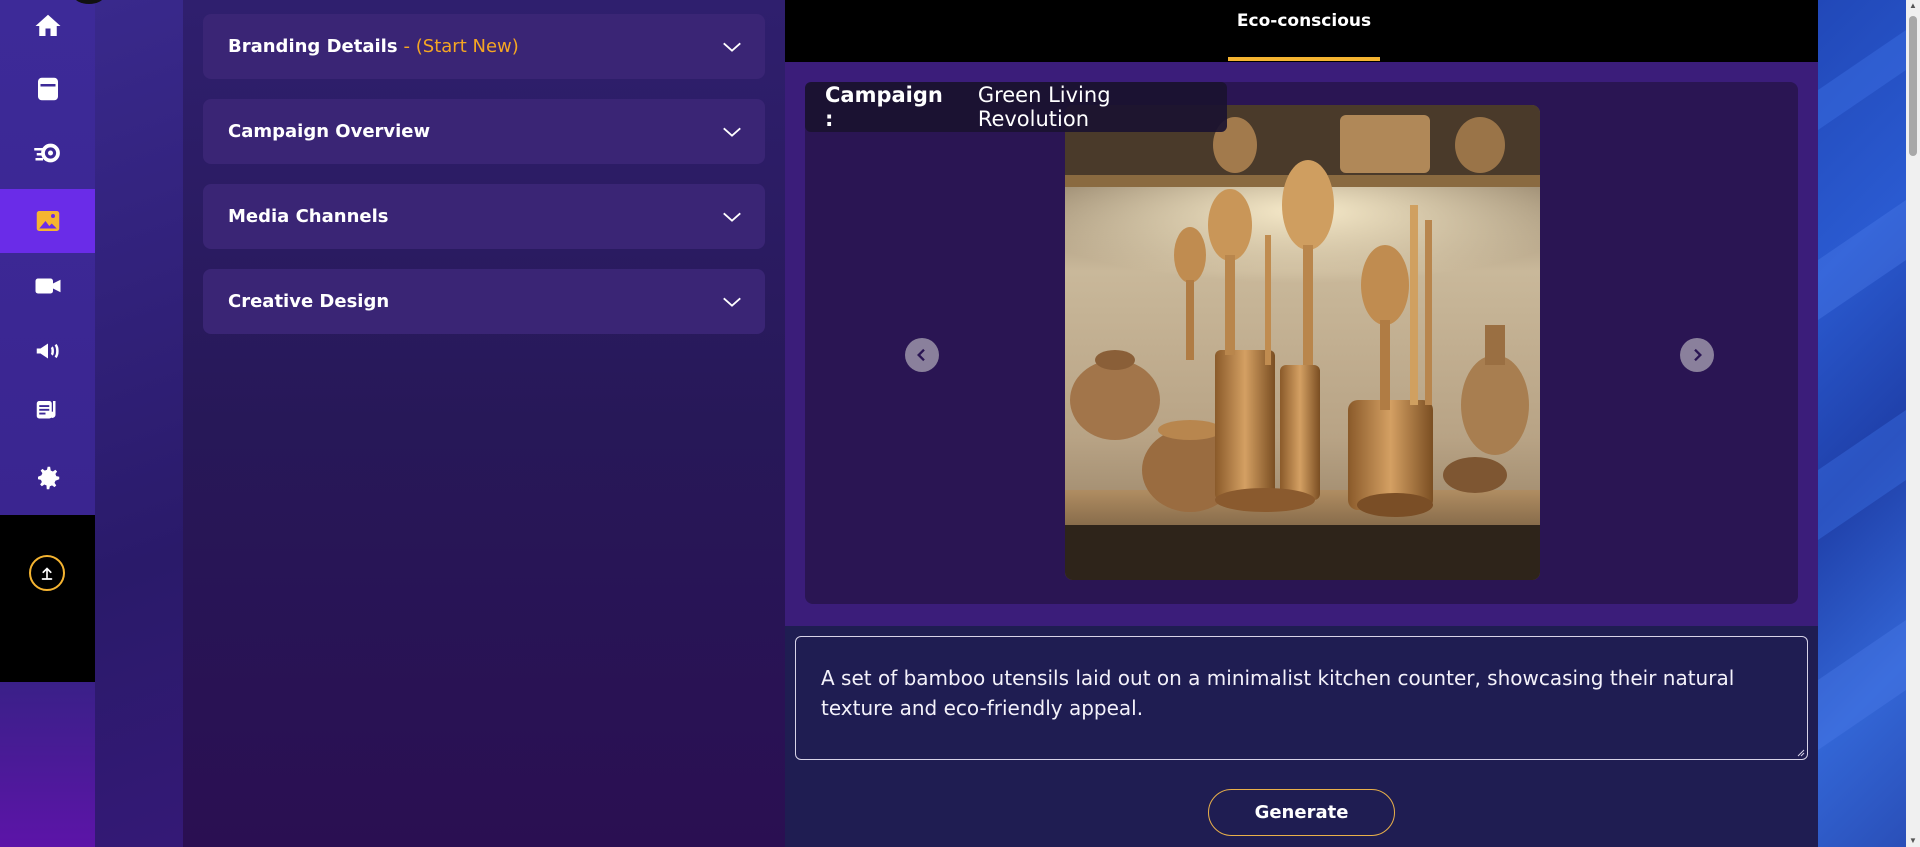  I want to click on start-new-link: - (Start New), so click(461, 46).